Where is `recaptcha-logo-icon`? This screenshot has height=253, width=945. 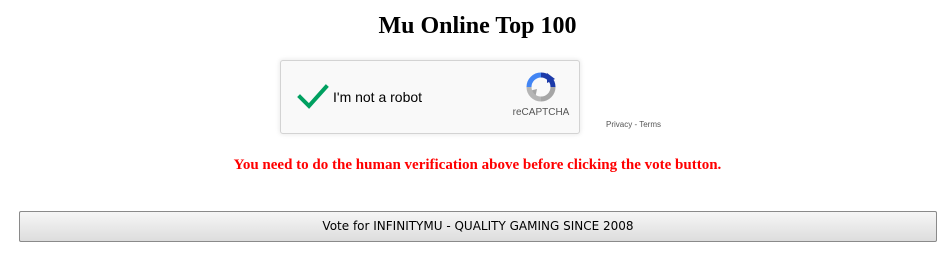
recaptcha-logo-icon is located at coordinates (541, 87).